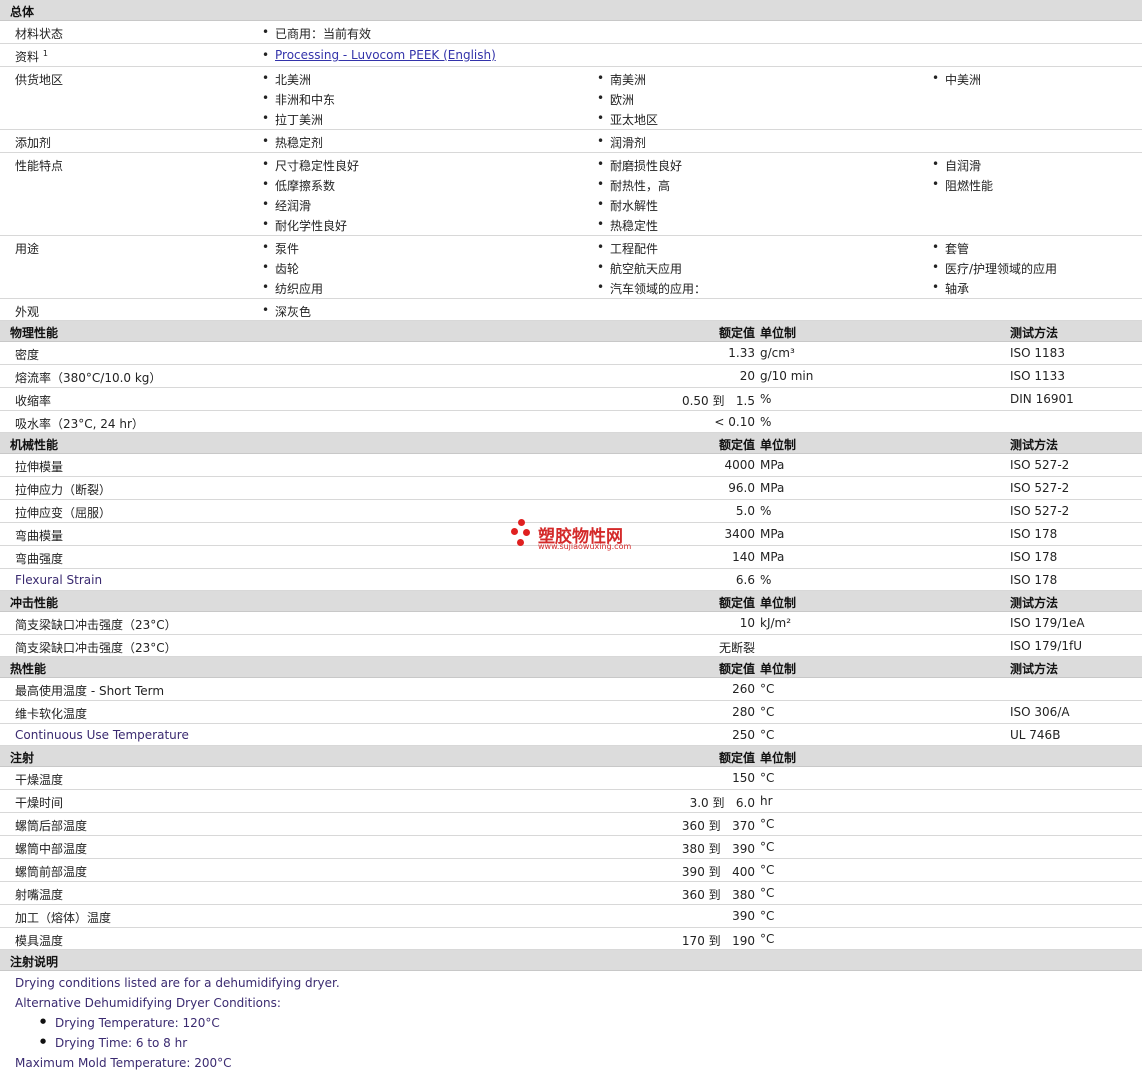  I want to click on property-row: 简支梁缺口冲击强度（23°C） 10 kJ/m² ISO 179/1eA, so click(571, 623).